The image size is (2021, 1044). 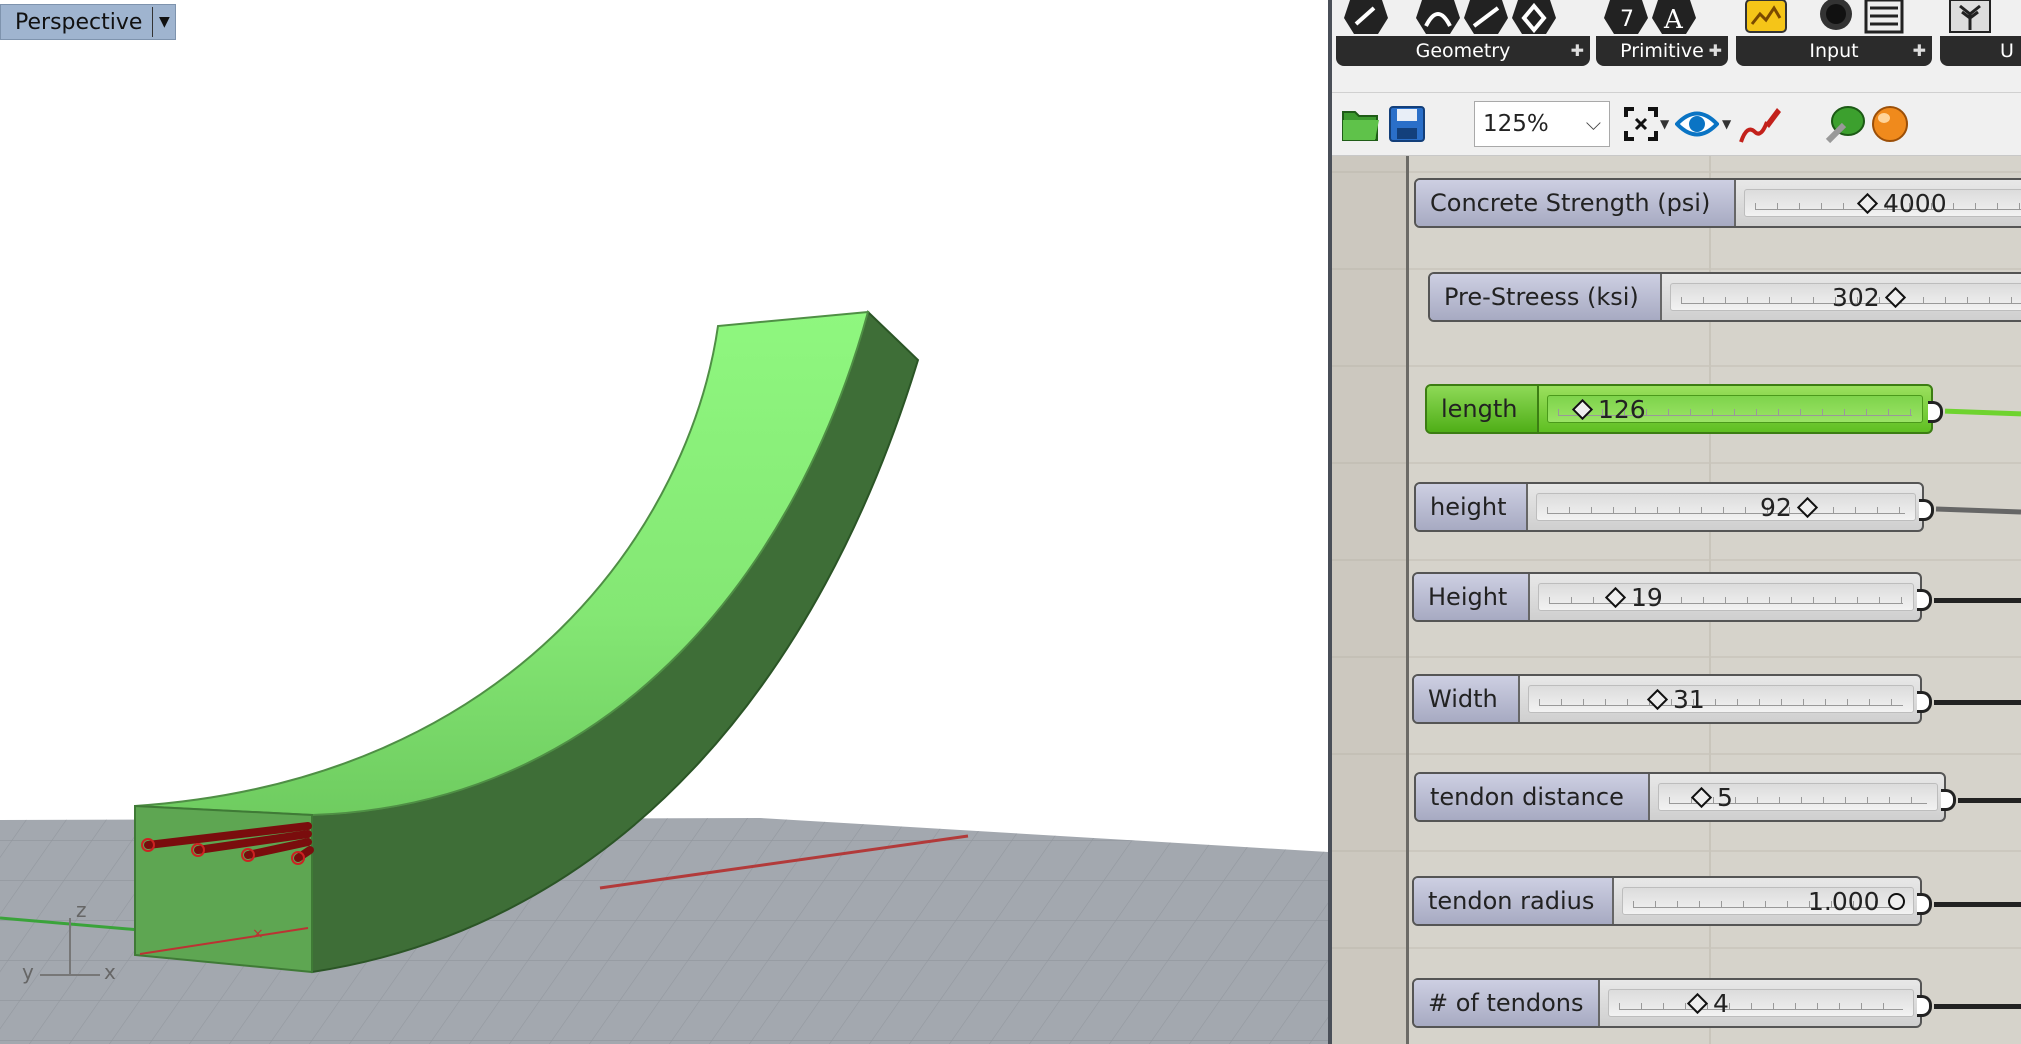 What do you see at coordinates (1724, 297) in the screenshot?
I see `slider-pre-stress: Pre-Streess (ksi) 302` at bounding box center [1724, 297].